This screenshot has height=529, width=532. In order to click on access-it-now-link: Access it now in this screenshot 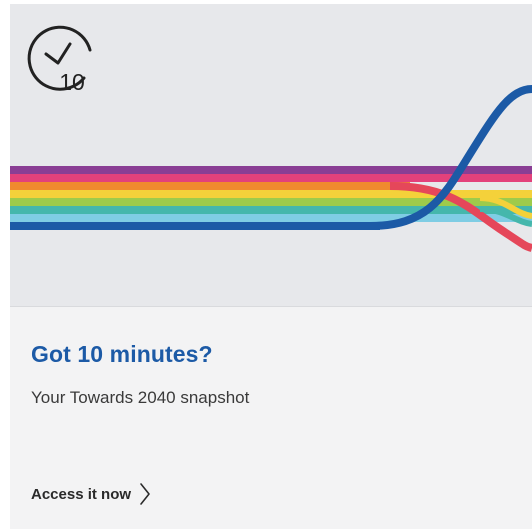, I will do `click(91, 494)`.